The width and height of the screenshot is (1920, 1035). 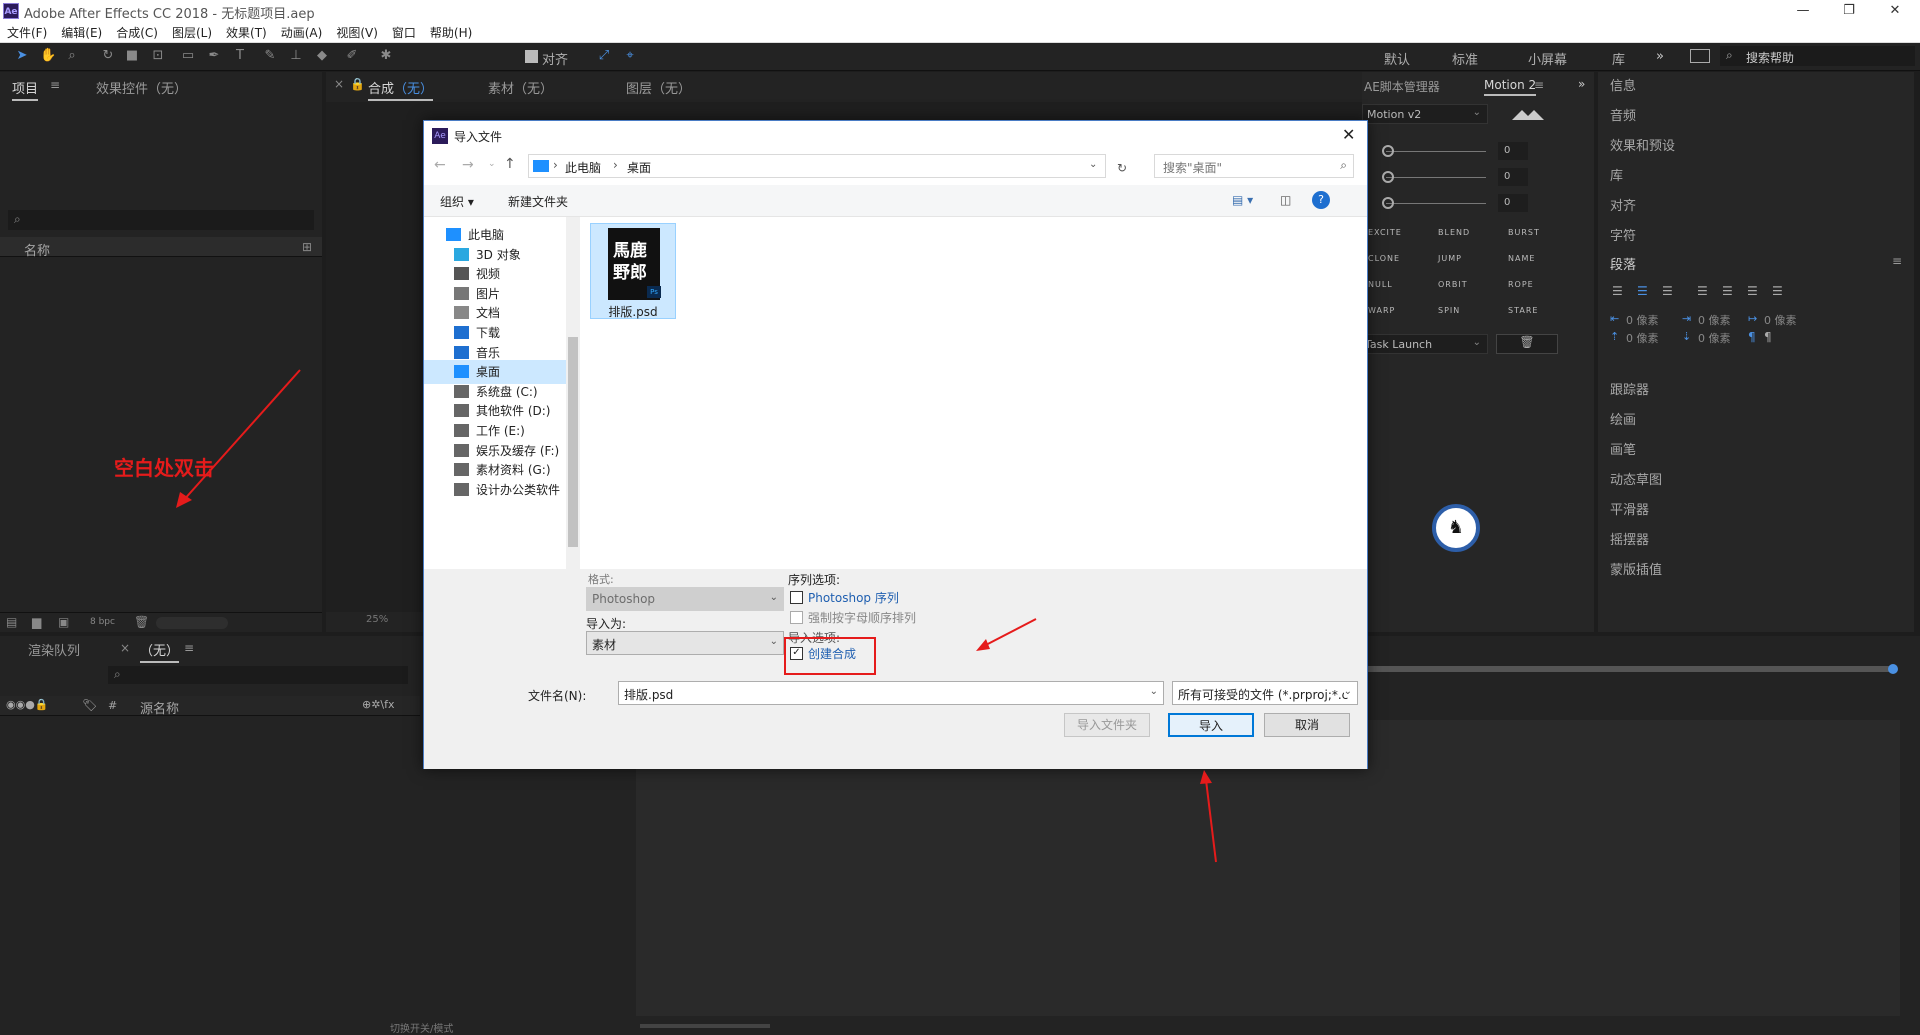 What do you see at coordinates (27, 704) in the screenshot?
I see `av-switches-icon: ◉◉●🔒` at bounding box center [27, 704].